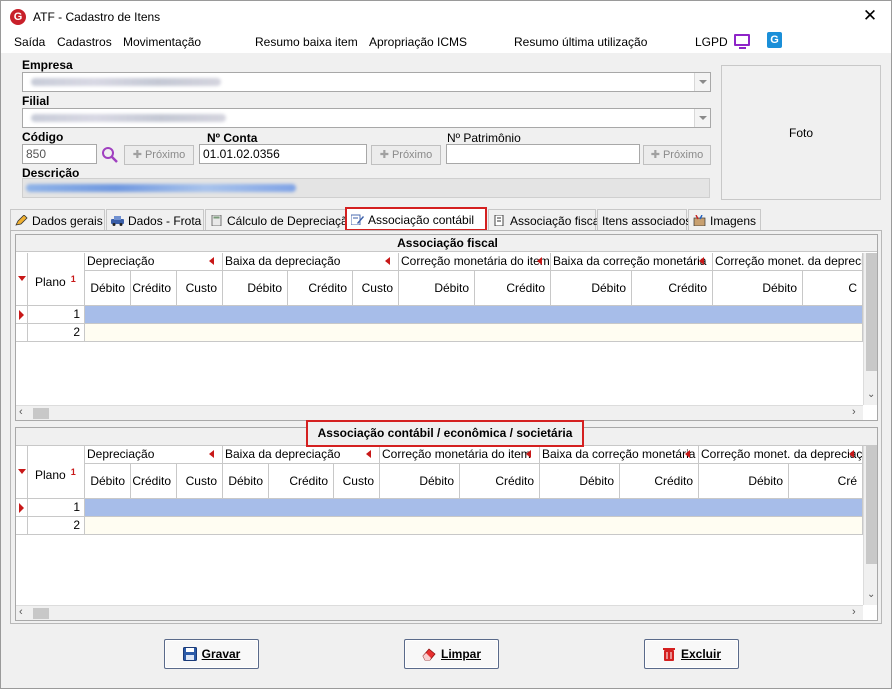 Image resolution: width=892 pixels, height=689 pixels. What do you see at coordinates (418, 42) in the screenshot?
I see `menu-apropriacao-icms: Apropriação ICMS` at bounding box center [418, 42].